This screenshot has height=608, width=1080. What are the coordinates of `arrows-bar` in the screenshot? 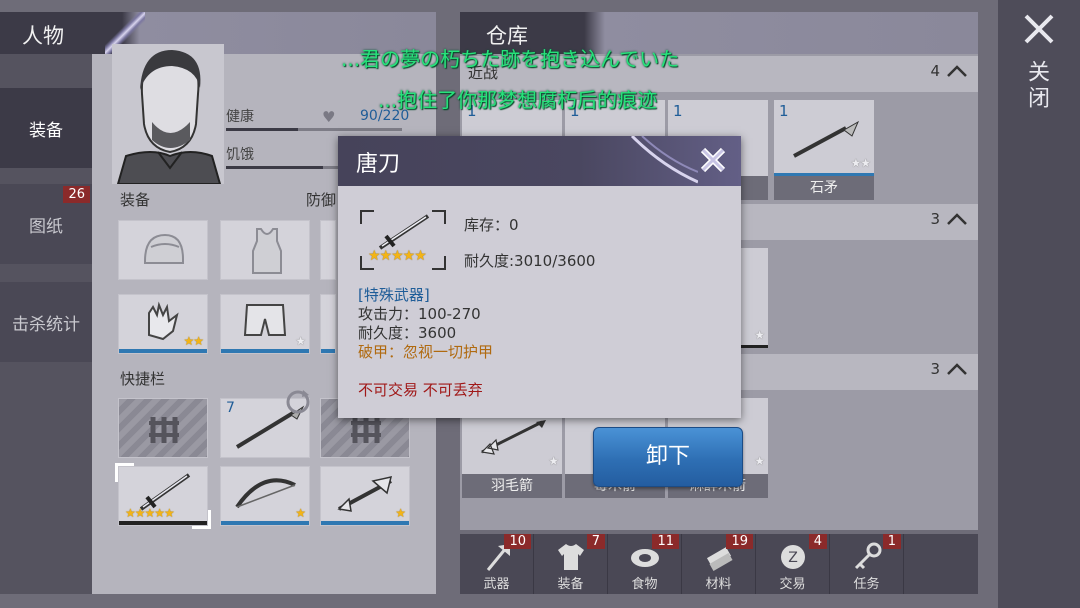 It's located at (365, 523).